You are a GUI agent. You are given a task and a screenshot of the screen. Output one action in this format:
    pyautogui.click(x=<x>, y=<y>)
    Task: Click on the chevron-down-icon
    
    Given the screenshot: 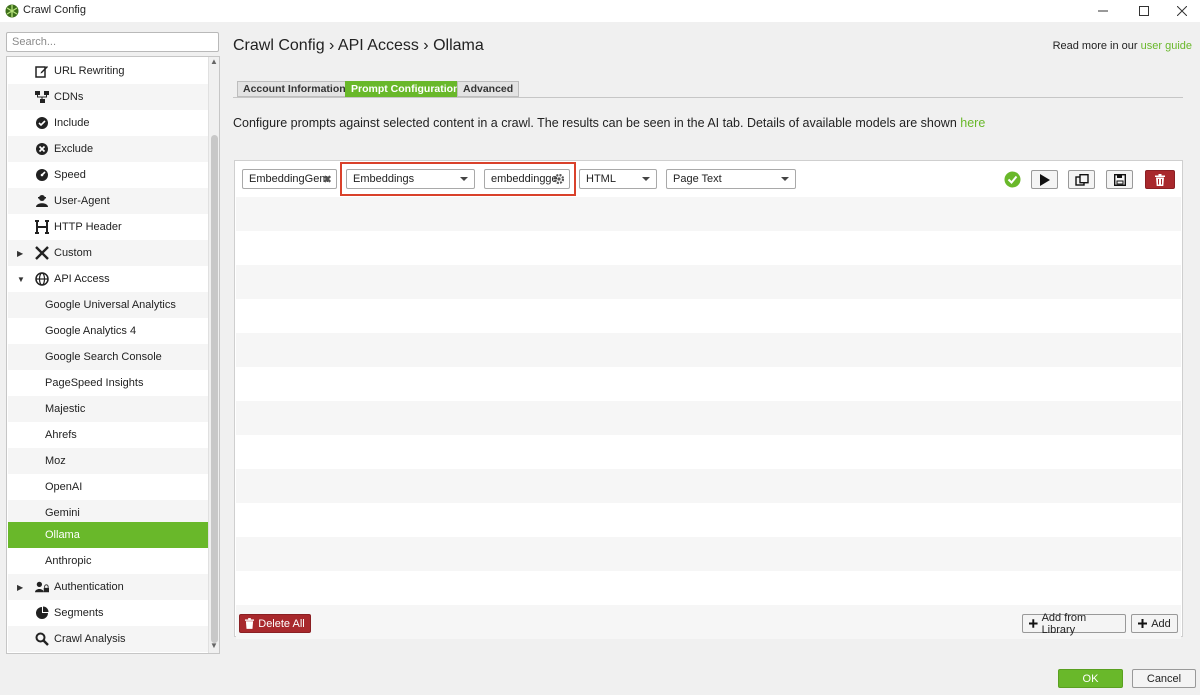 What is the action you would take?
    pyautogui.click(x=785, y=179)
    